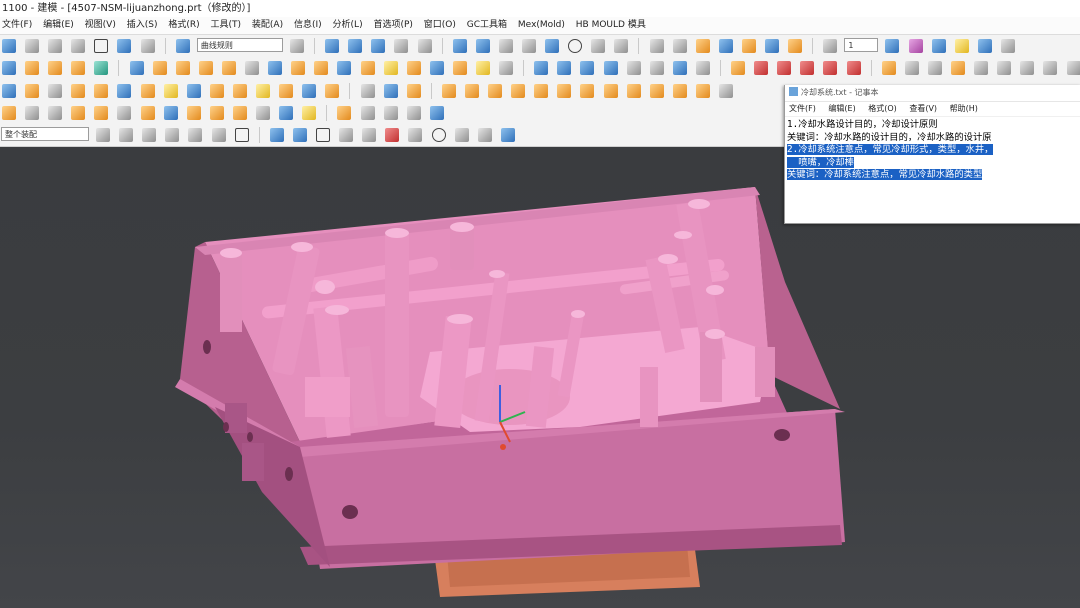 Image resolution: width=1080 pixels, height=608 pixels. What do you see at coordinates (795, 46) in the screenshot?
I see `subtract-icon` at bounding box center [795, 46].